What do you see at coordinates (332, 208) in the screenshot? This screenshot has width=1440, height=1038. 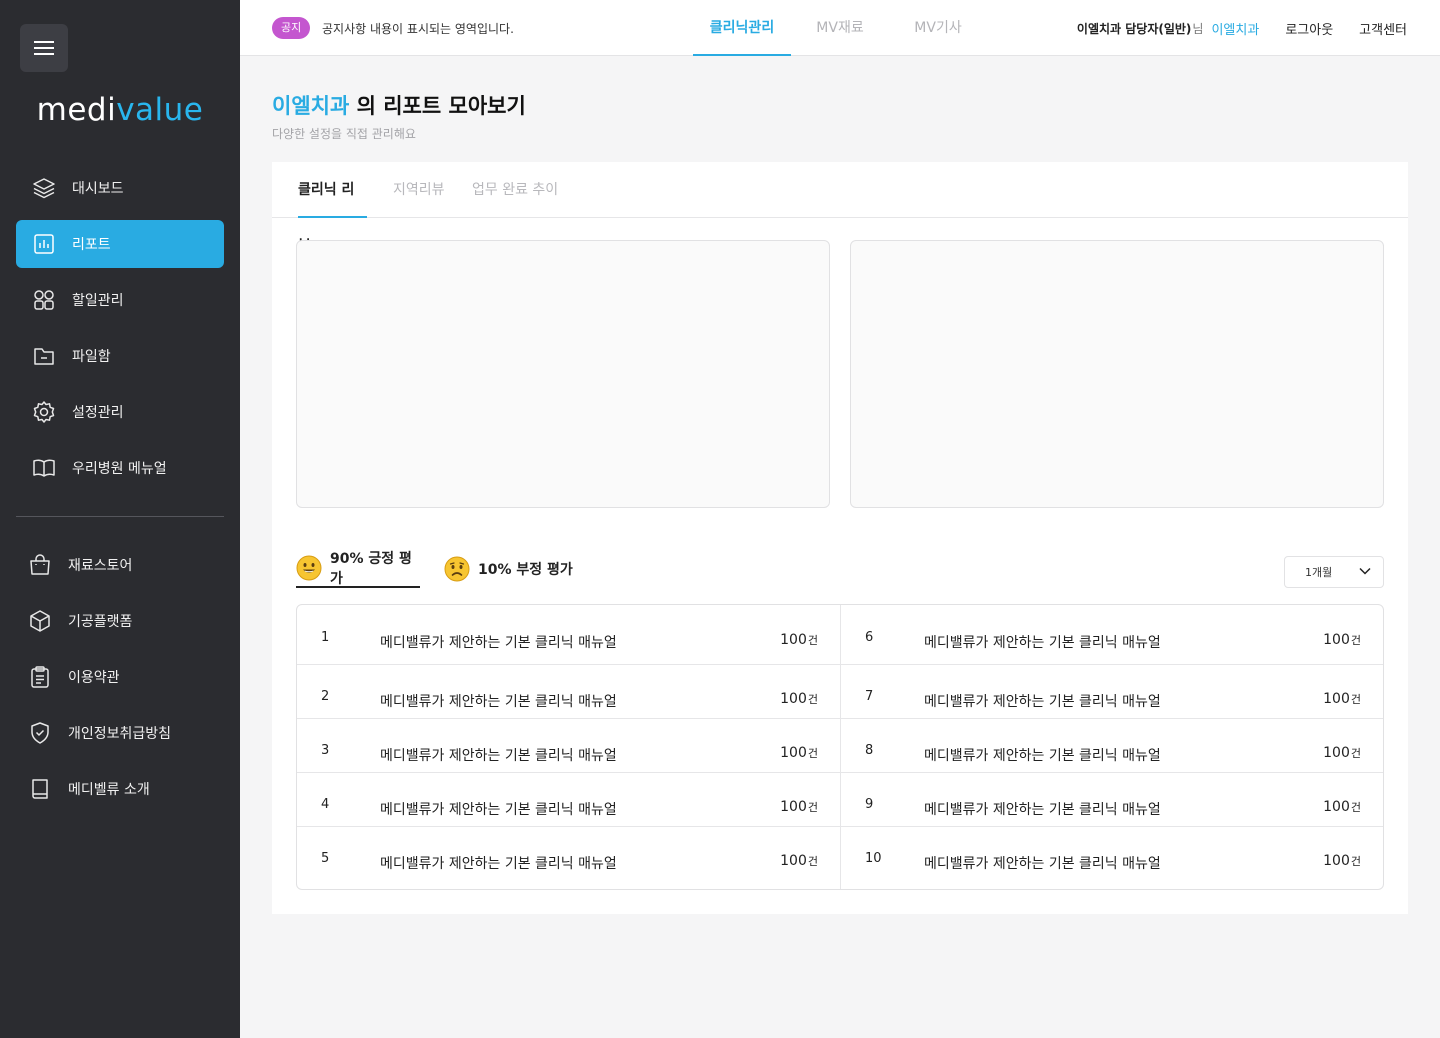 I see `tab-clinic-review: 클리닉 리뷰` at bounding box center [332, 208].